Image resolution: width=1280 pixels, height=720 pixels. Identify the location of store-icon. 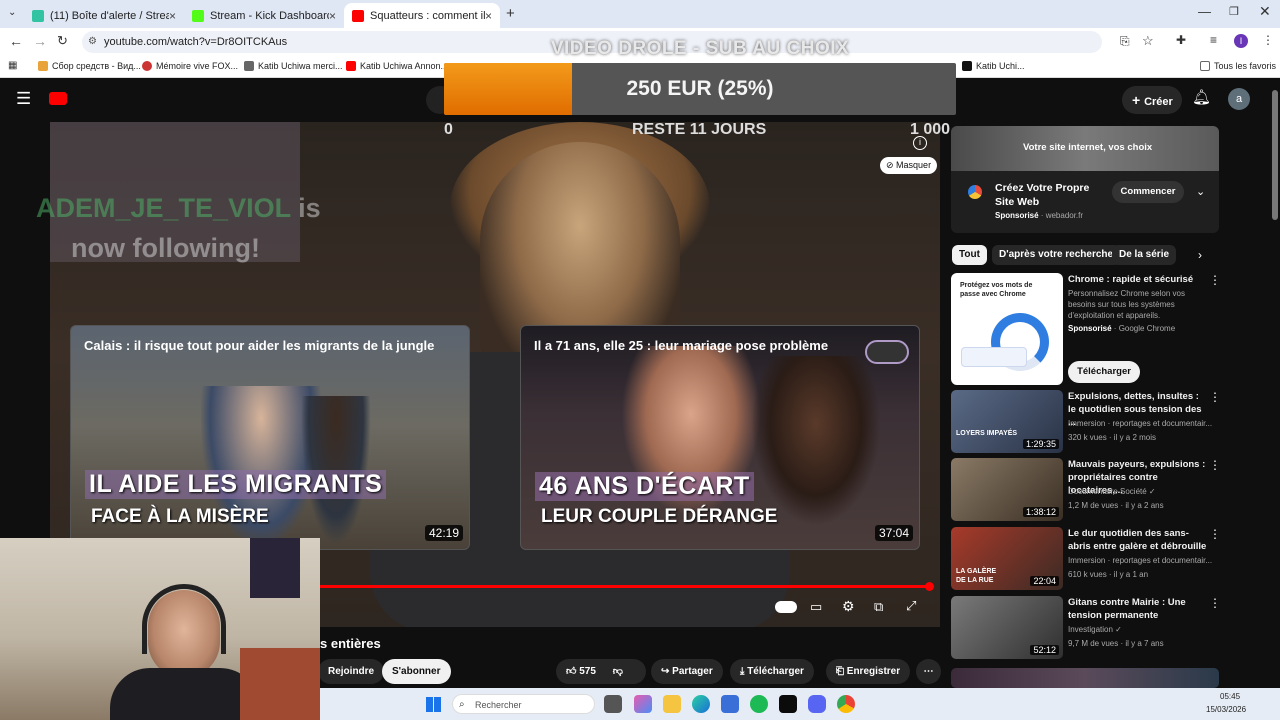
(730, 704).